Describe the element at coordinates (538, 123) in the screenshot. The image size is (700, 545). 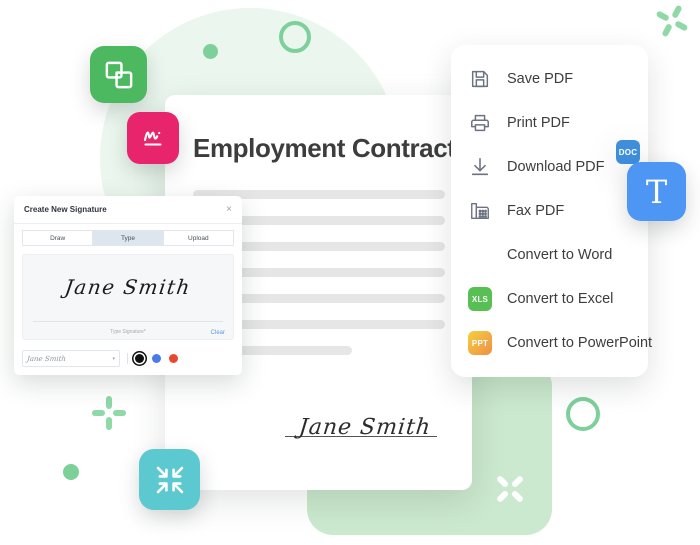
I see `menu-item-label: Print PDF` at that location.